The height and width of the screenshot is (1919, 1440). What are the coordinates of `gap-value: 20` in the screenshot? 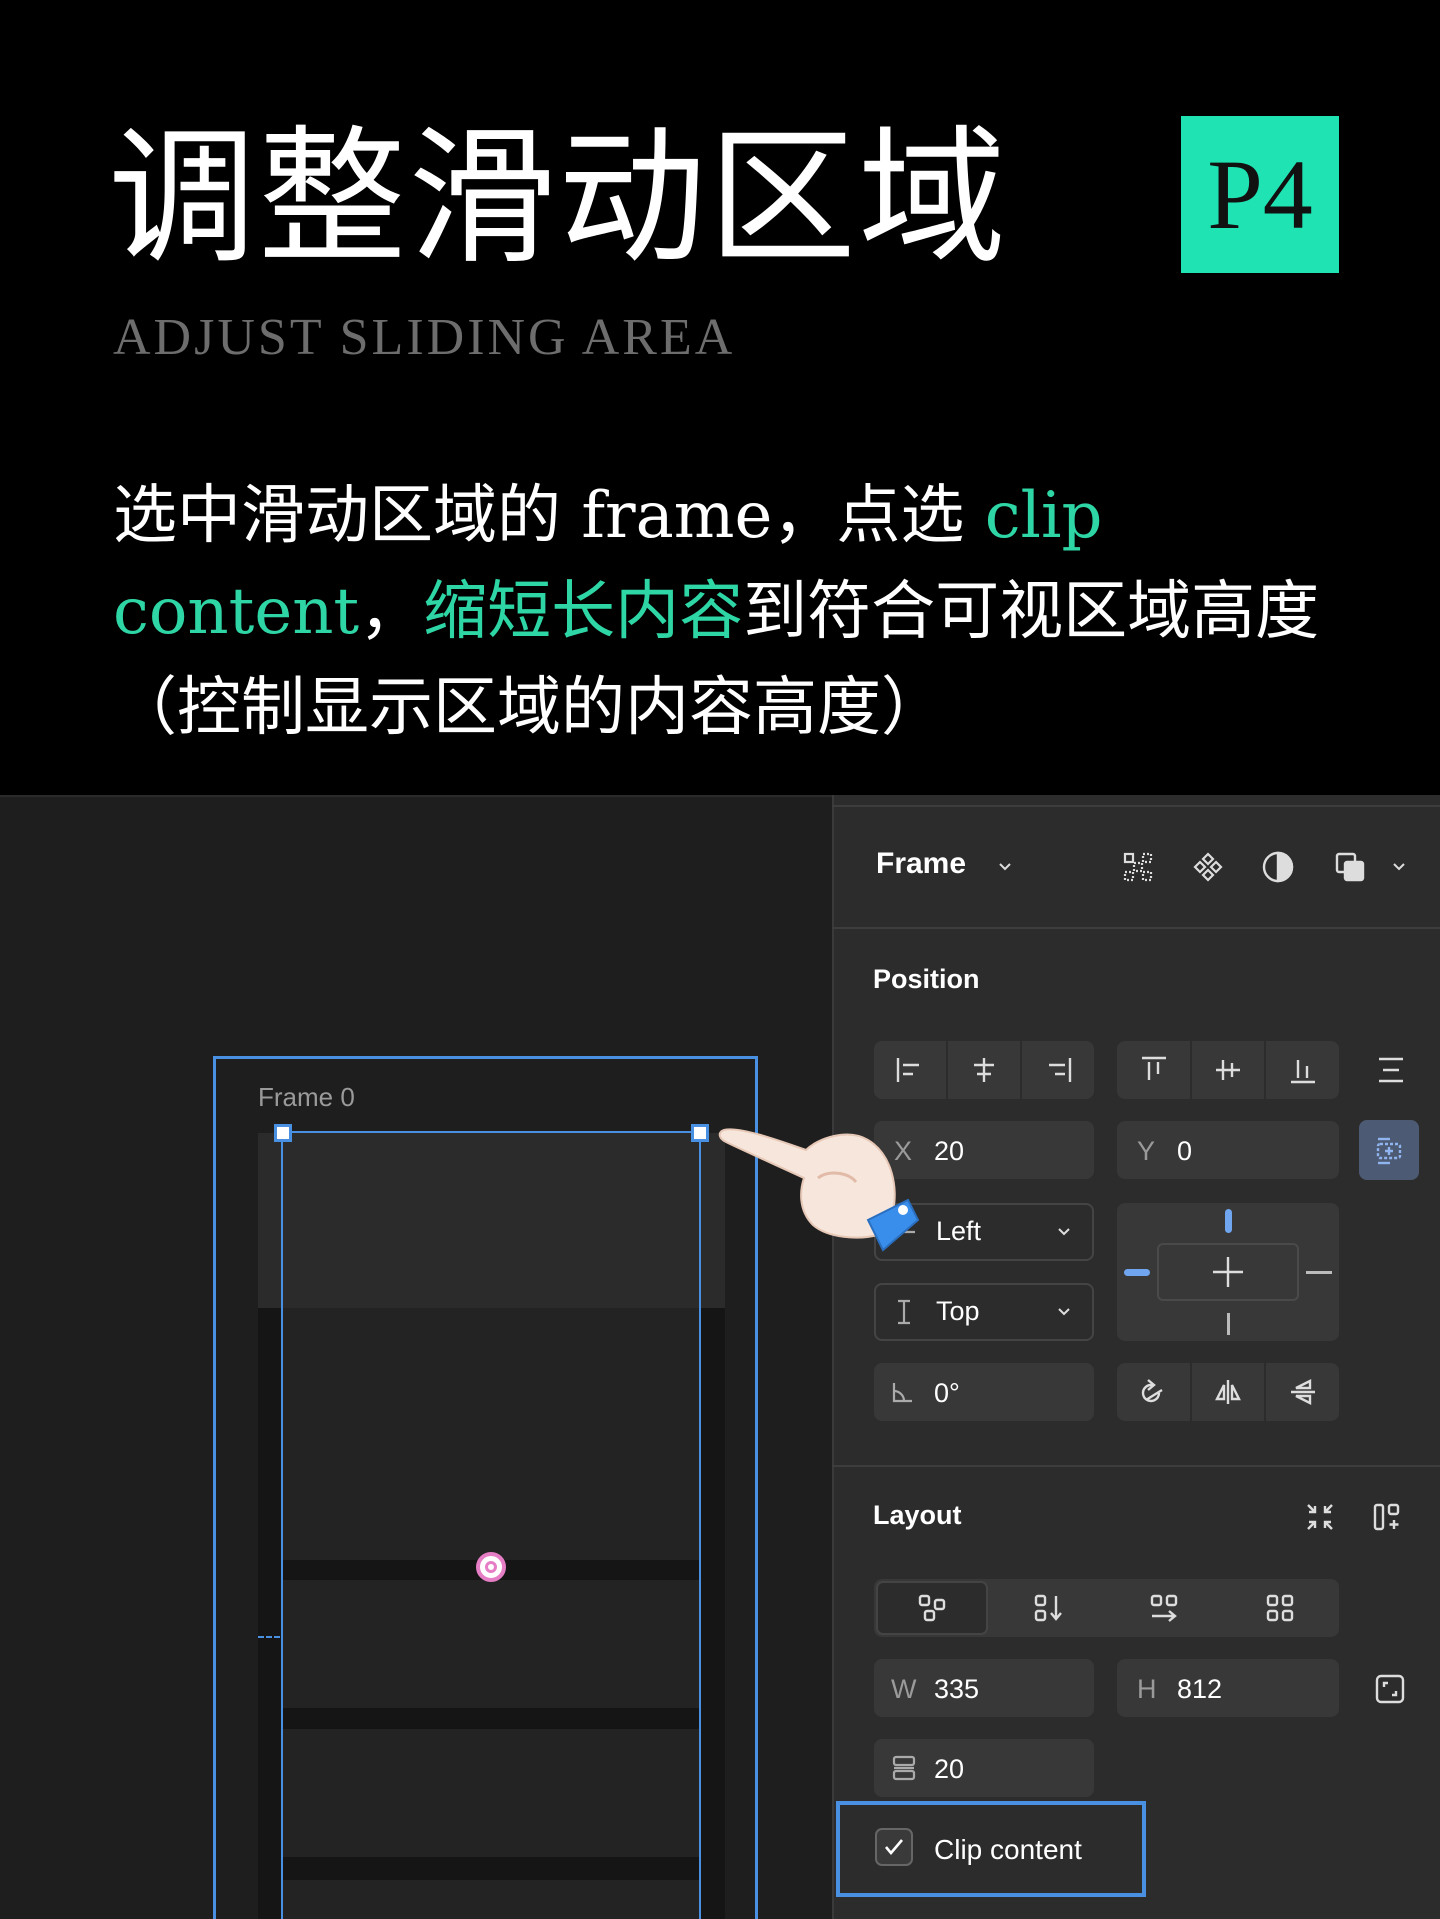 It's located at (949, 1769).